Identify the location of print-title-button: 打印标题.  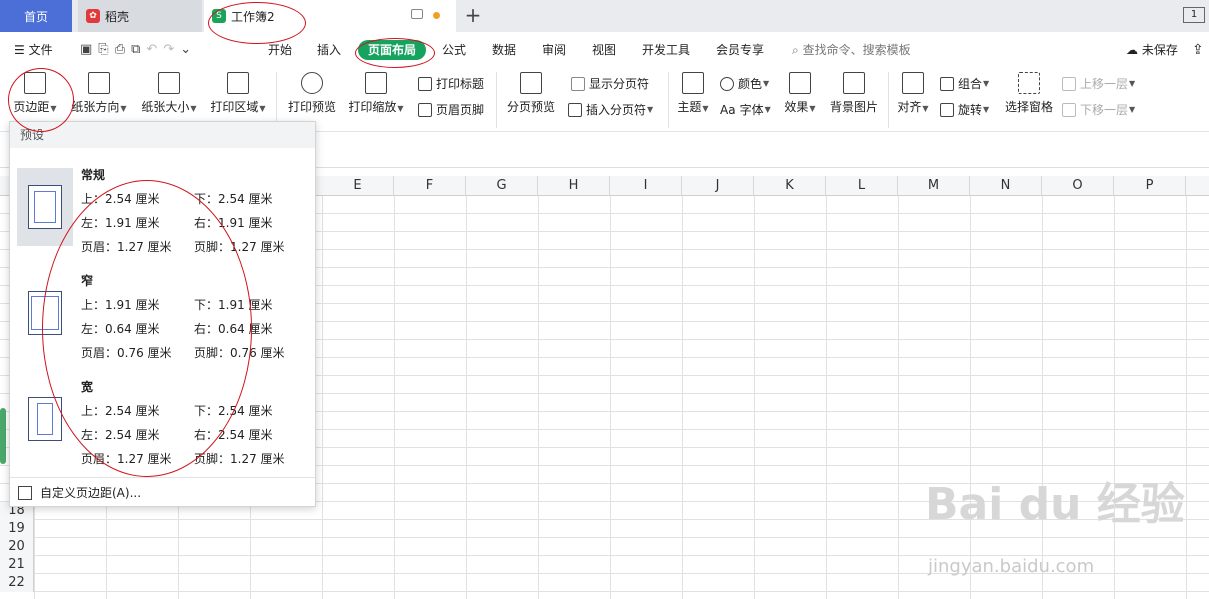
(451, 83).